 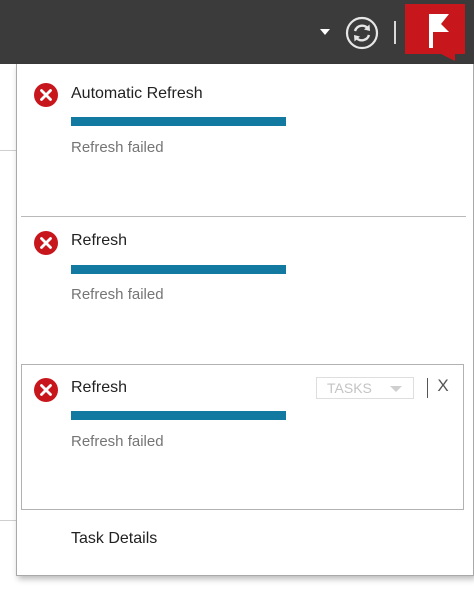 What do you see at coordinates (443, 386) in the screenshot?
I see `close-button: X` at bounding box center [443, 386].